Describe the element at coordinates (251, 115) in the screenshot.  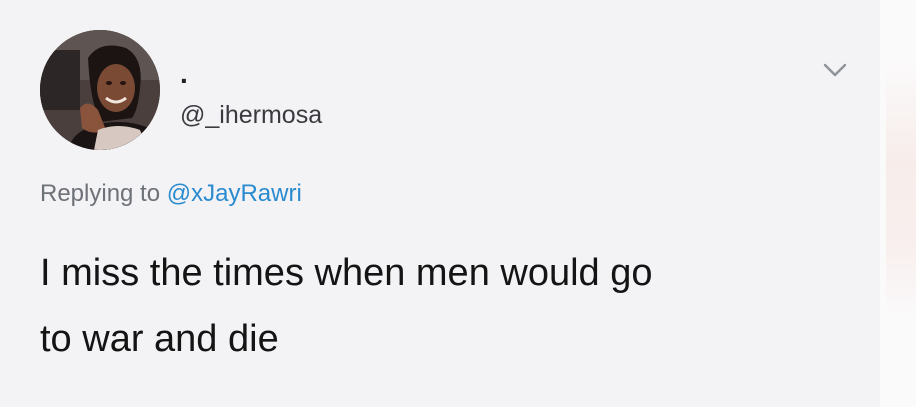
I see `user-handle: @_ihermosa` at that location.